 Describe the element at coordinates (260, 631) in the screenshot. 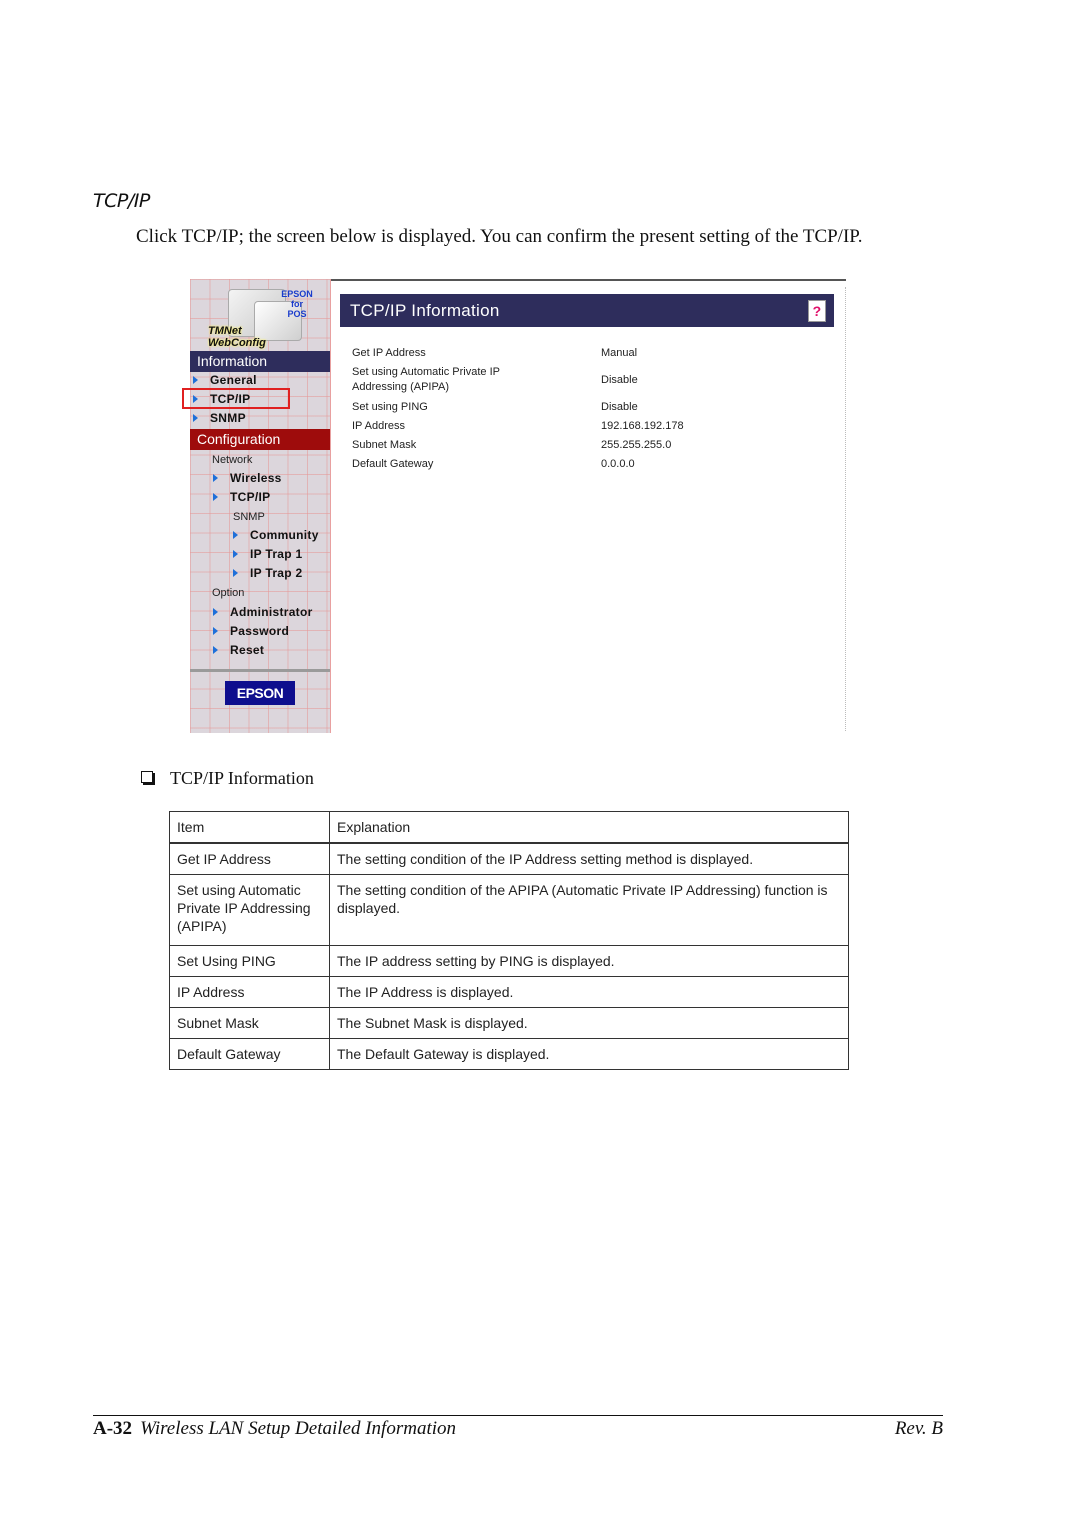

I see `sidebar-item-label: Password` at that location.